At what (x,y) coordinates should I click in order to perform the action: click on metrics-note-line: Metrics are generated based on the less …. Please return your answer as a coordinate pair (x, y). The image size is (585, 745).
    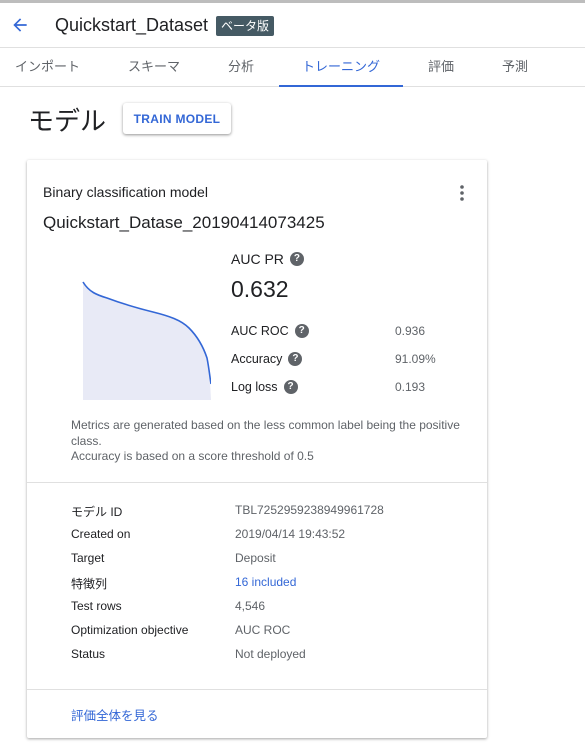
    Looking at the image, I should click on (265, 433).